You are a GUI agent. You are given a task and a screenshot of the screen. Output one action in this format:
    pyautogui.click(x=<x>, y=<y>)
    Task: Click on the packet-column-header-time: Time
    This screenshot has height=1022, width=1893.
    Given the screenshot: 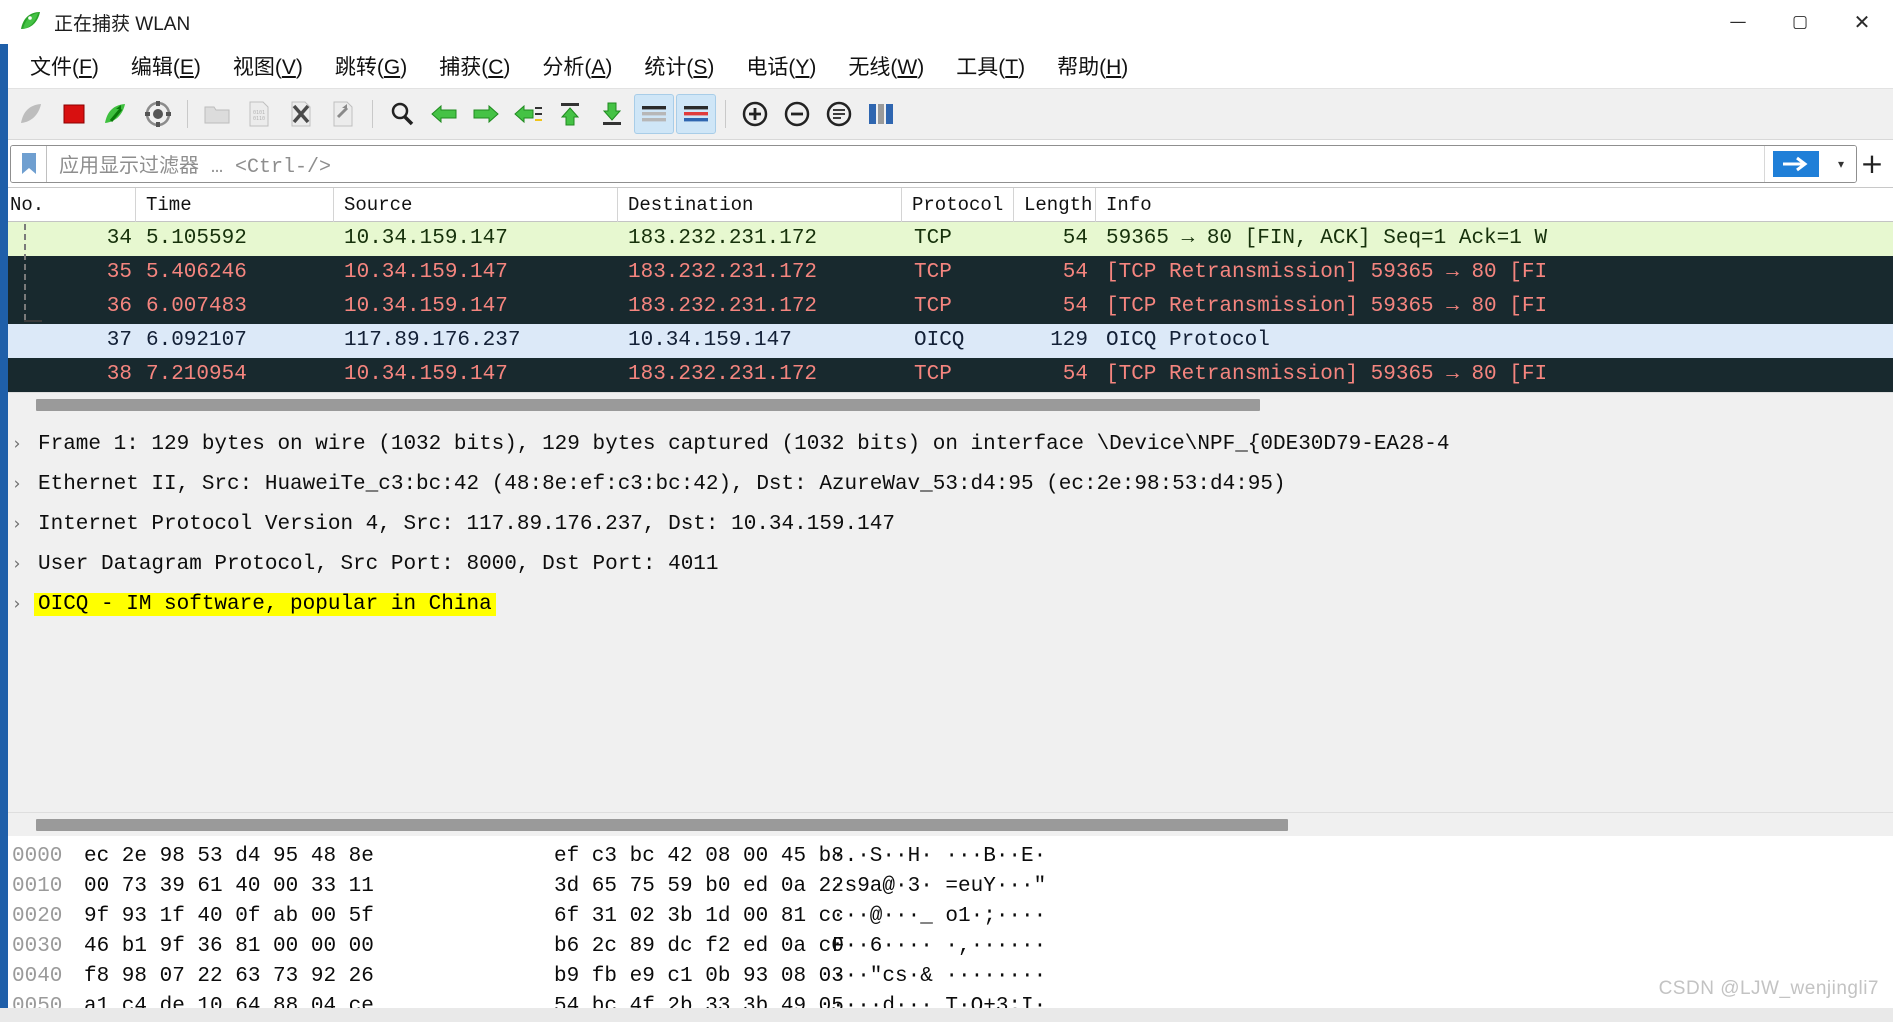 What is the action you would take?
    pyautogui.click(x=235, y=204)
    